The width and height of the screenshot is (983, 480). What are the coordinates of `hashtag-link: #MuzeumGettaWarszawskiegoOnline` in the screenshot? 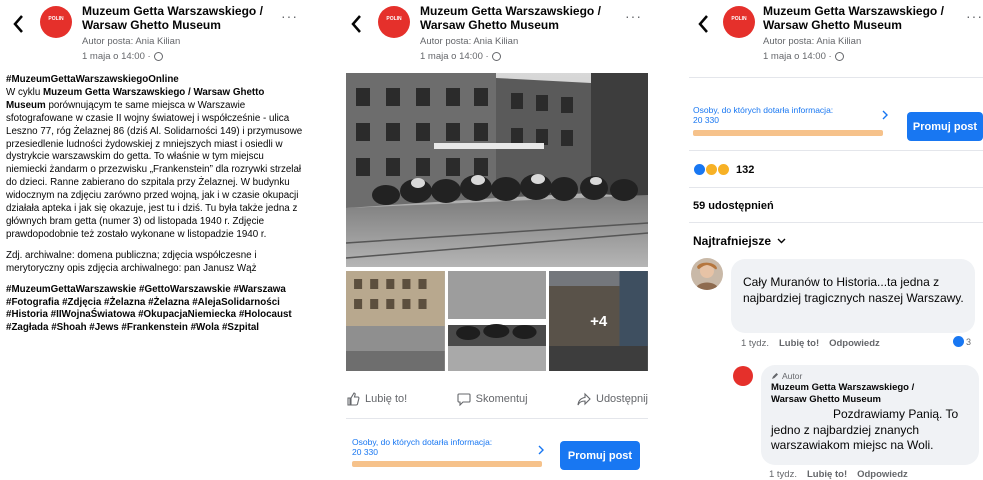 It's located at (92, 79).